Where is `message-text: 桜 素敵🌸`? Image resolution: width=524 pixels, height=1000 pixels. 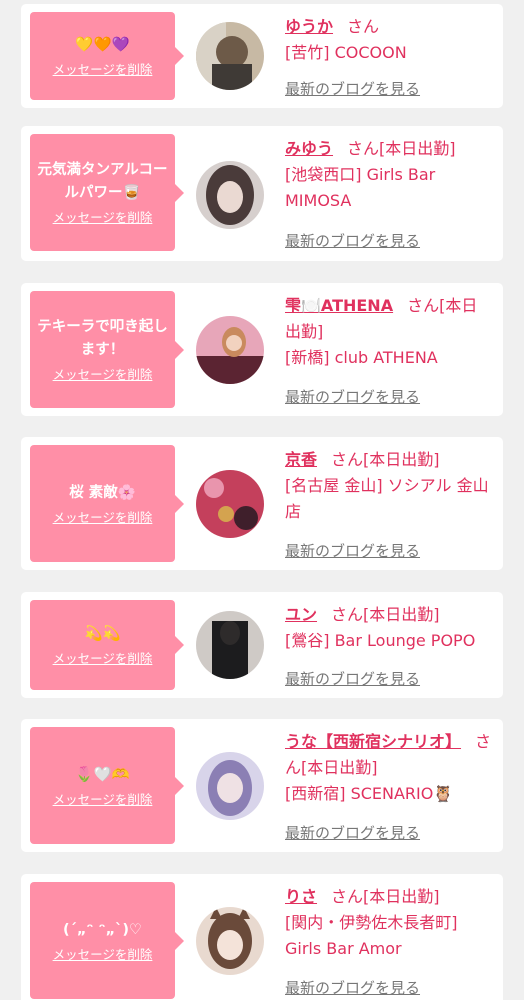
message-text: 桜 素敵🌸 is located at coordinates (102, 492).